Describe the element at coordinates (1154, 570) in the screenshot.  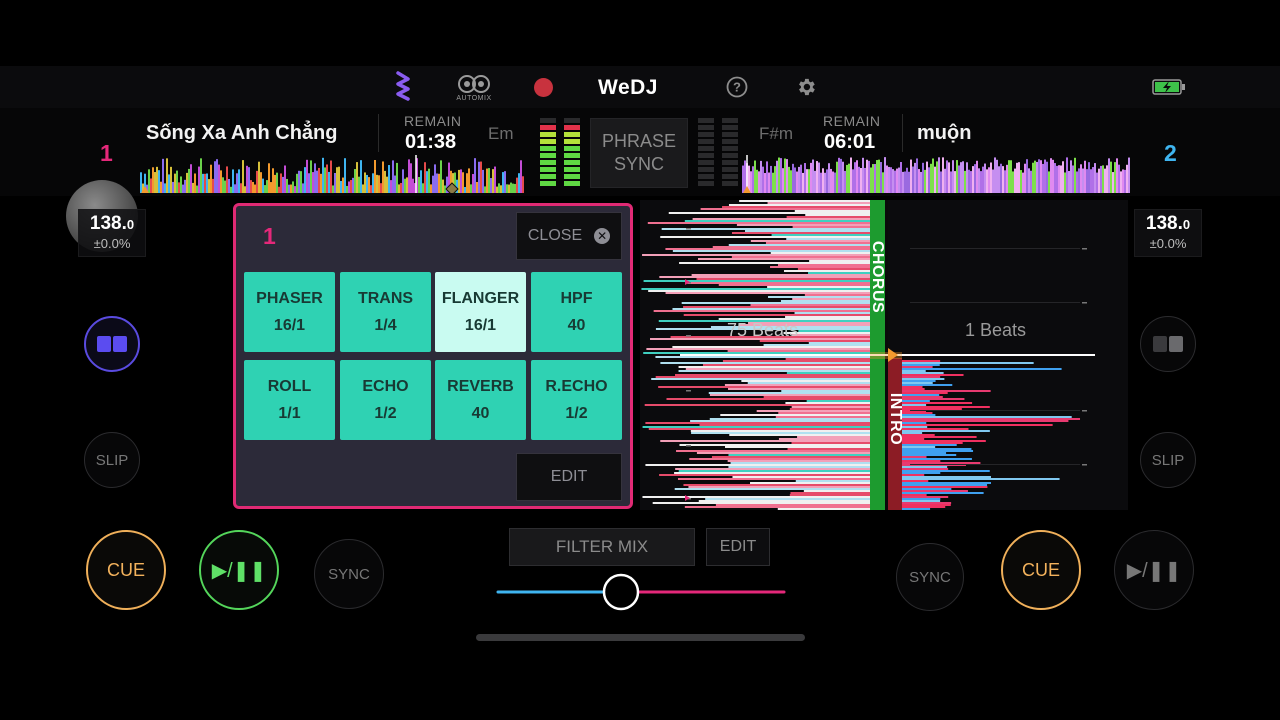
I see `deck2-play-pause-button: ▶/❚❚` at that location.